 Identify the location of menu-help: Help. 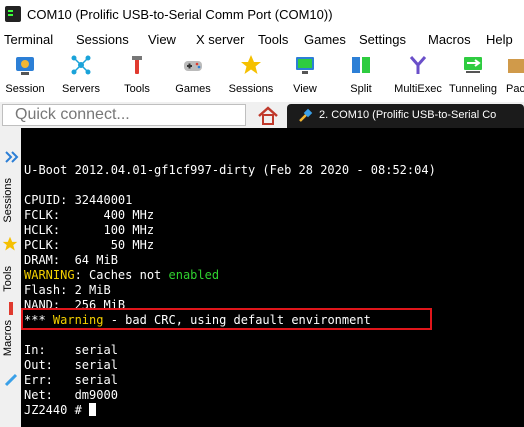
(499, 39).